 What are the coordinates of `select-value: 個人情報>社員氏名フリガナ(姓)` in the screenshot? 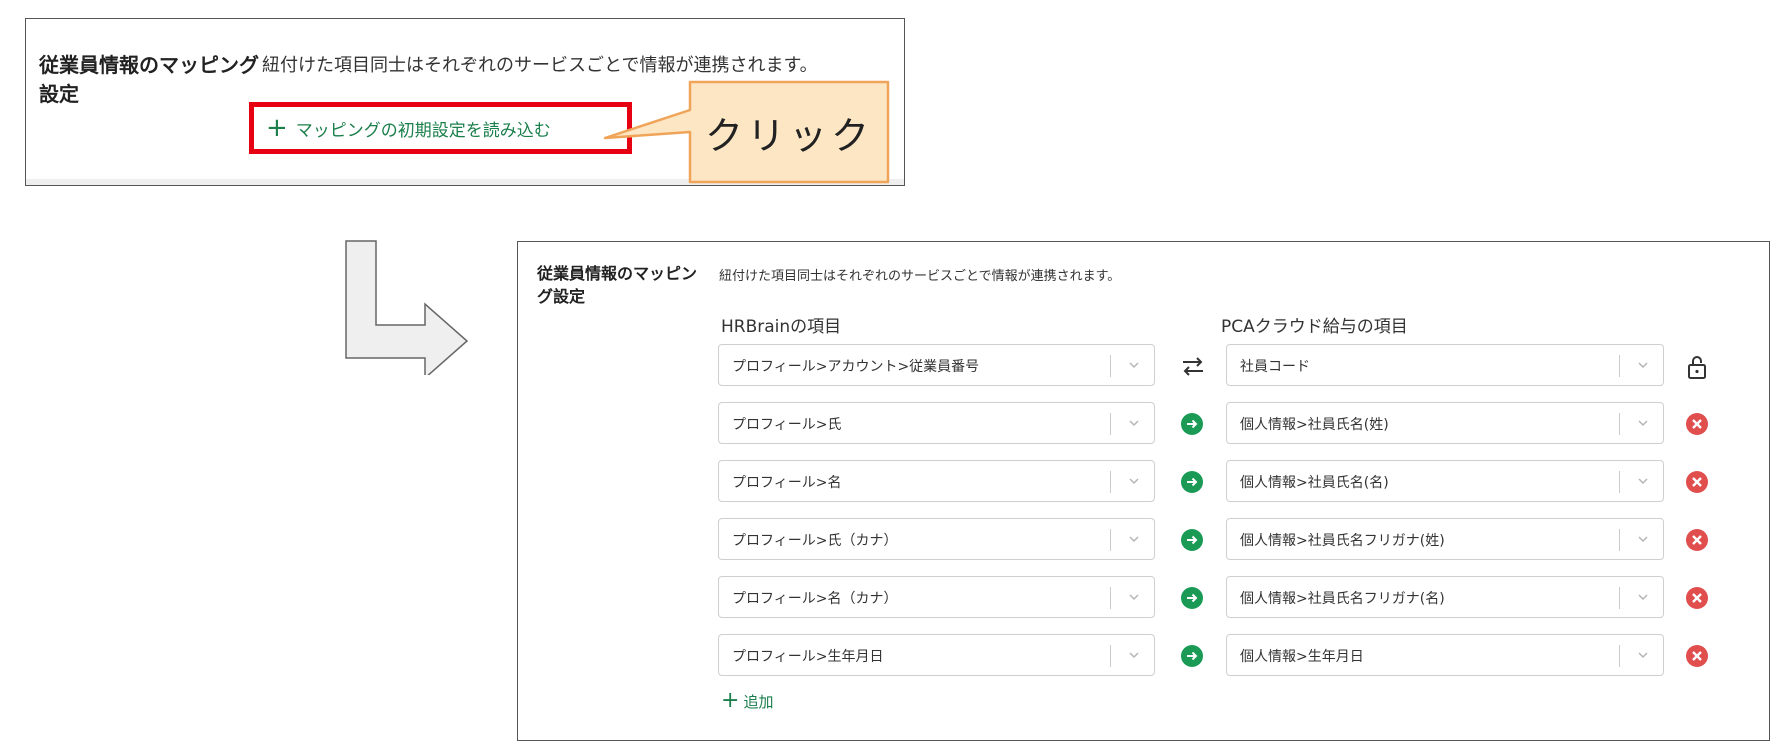 It's located at (1342, 541).